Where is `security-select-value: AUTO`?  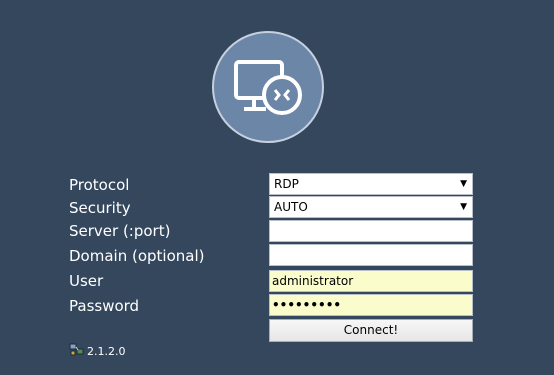
security-select-value: AUTO is located at coordinates (291, 207).